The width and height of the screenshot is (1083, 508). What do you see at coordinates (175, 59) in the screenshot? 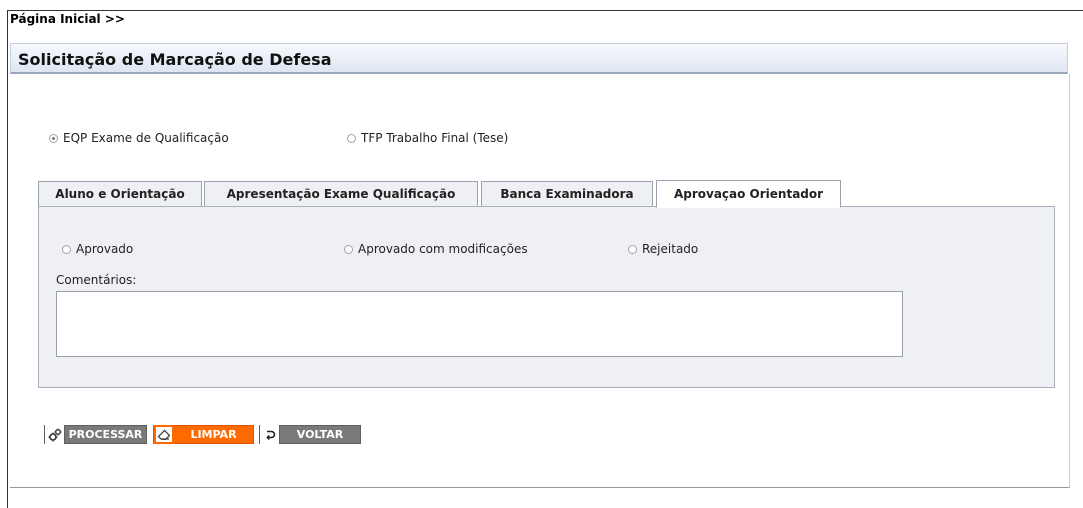
I see `page-title: Solicitação de Marcação de Defesa` at bounding box center [175, 59].